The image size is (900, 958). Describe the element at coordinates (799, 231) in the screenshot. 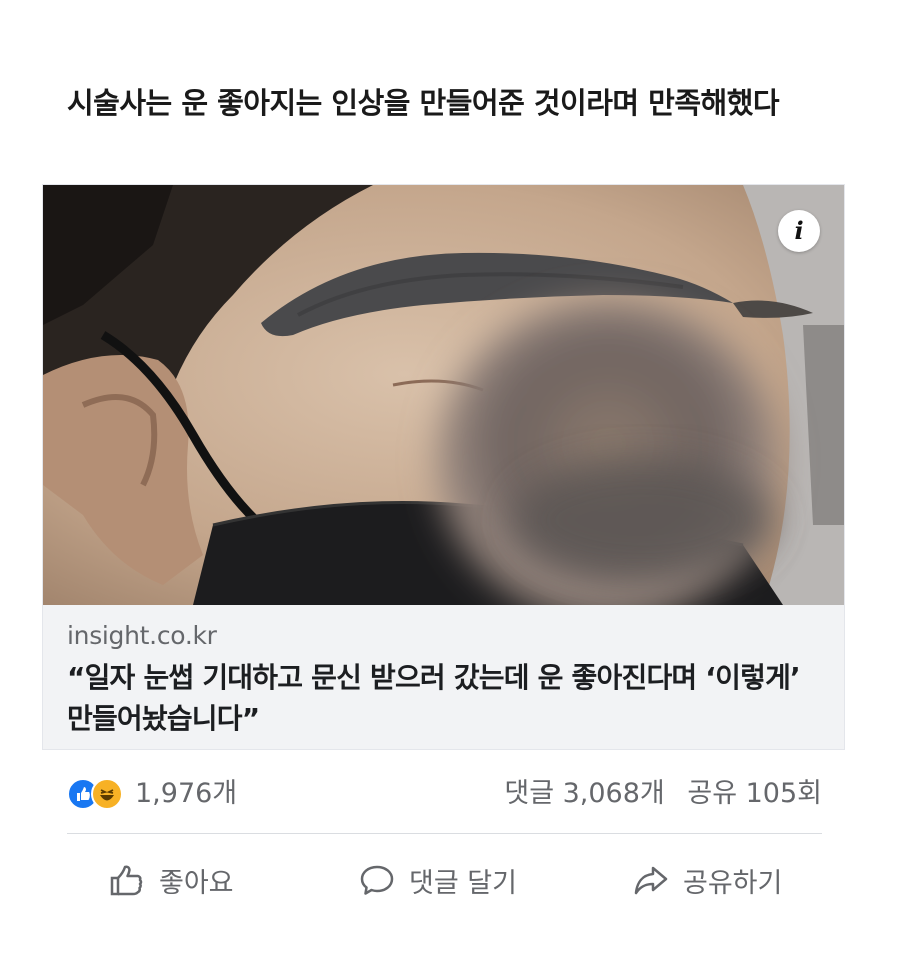

I see `info-icon: i` at that location.